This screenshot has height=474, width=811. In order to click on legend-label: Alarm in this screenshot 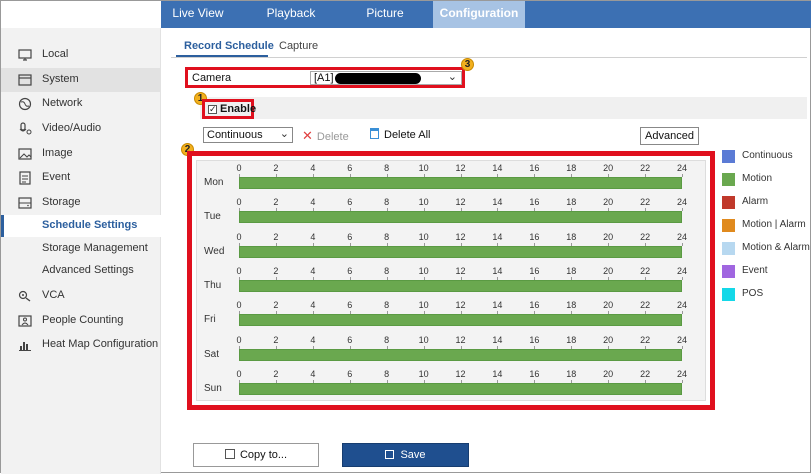, I will do `click(755, 201)`.